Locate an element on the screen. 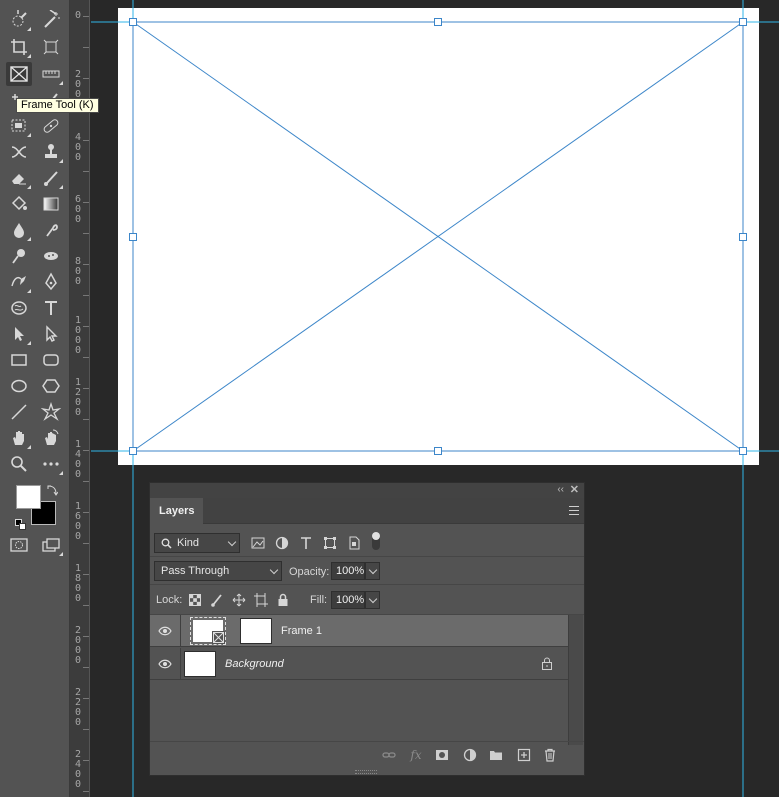 The width and height of the screenshot is (779, 797). lock-artboard-icon is located at coordinates (261, 600).